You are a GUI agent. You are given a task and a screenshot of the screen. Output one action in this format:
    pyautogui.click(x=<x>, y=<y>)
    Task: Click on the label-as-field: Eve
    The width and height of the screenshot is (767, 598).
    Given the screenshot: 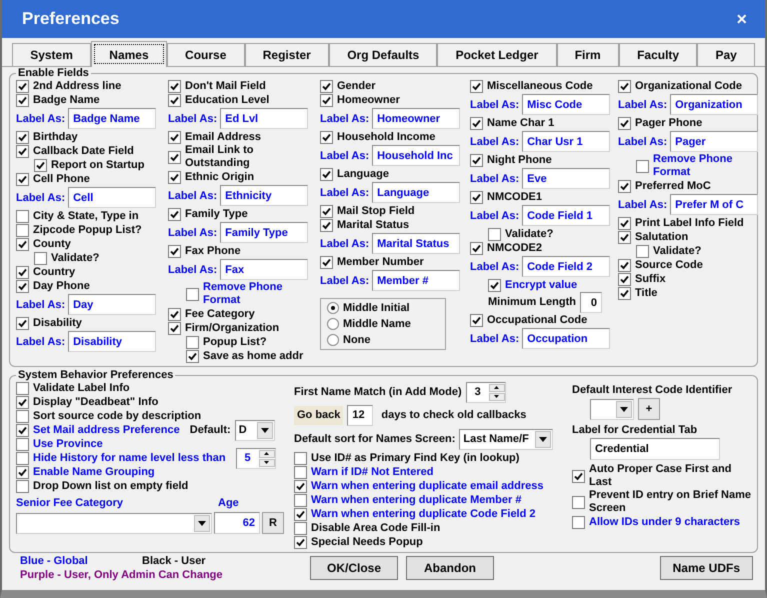 What is the action you would take?
    pyautogui.click(x=566, y=178)
    